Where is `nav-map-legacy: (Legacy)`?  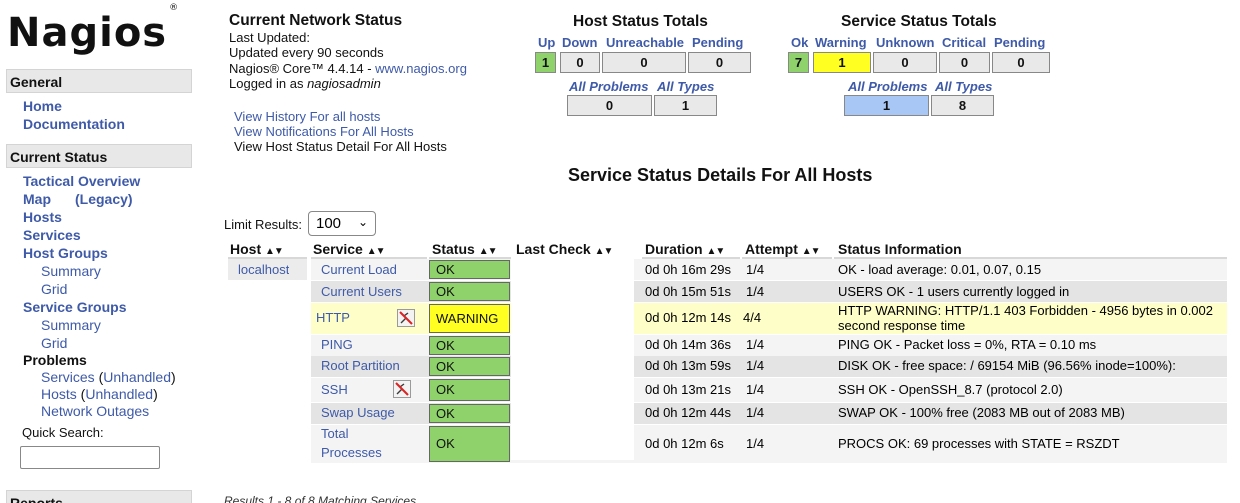
nav-map-legacy: (Legacy) is located at coordinates (104, 199).